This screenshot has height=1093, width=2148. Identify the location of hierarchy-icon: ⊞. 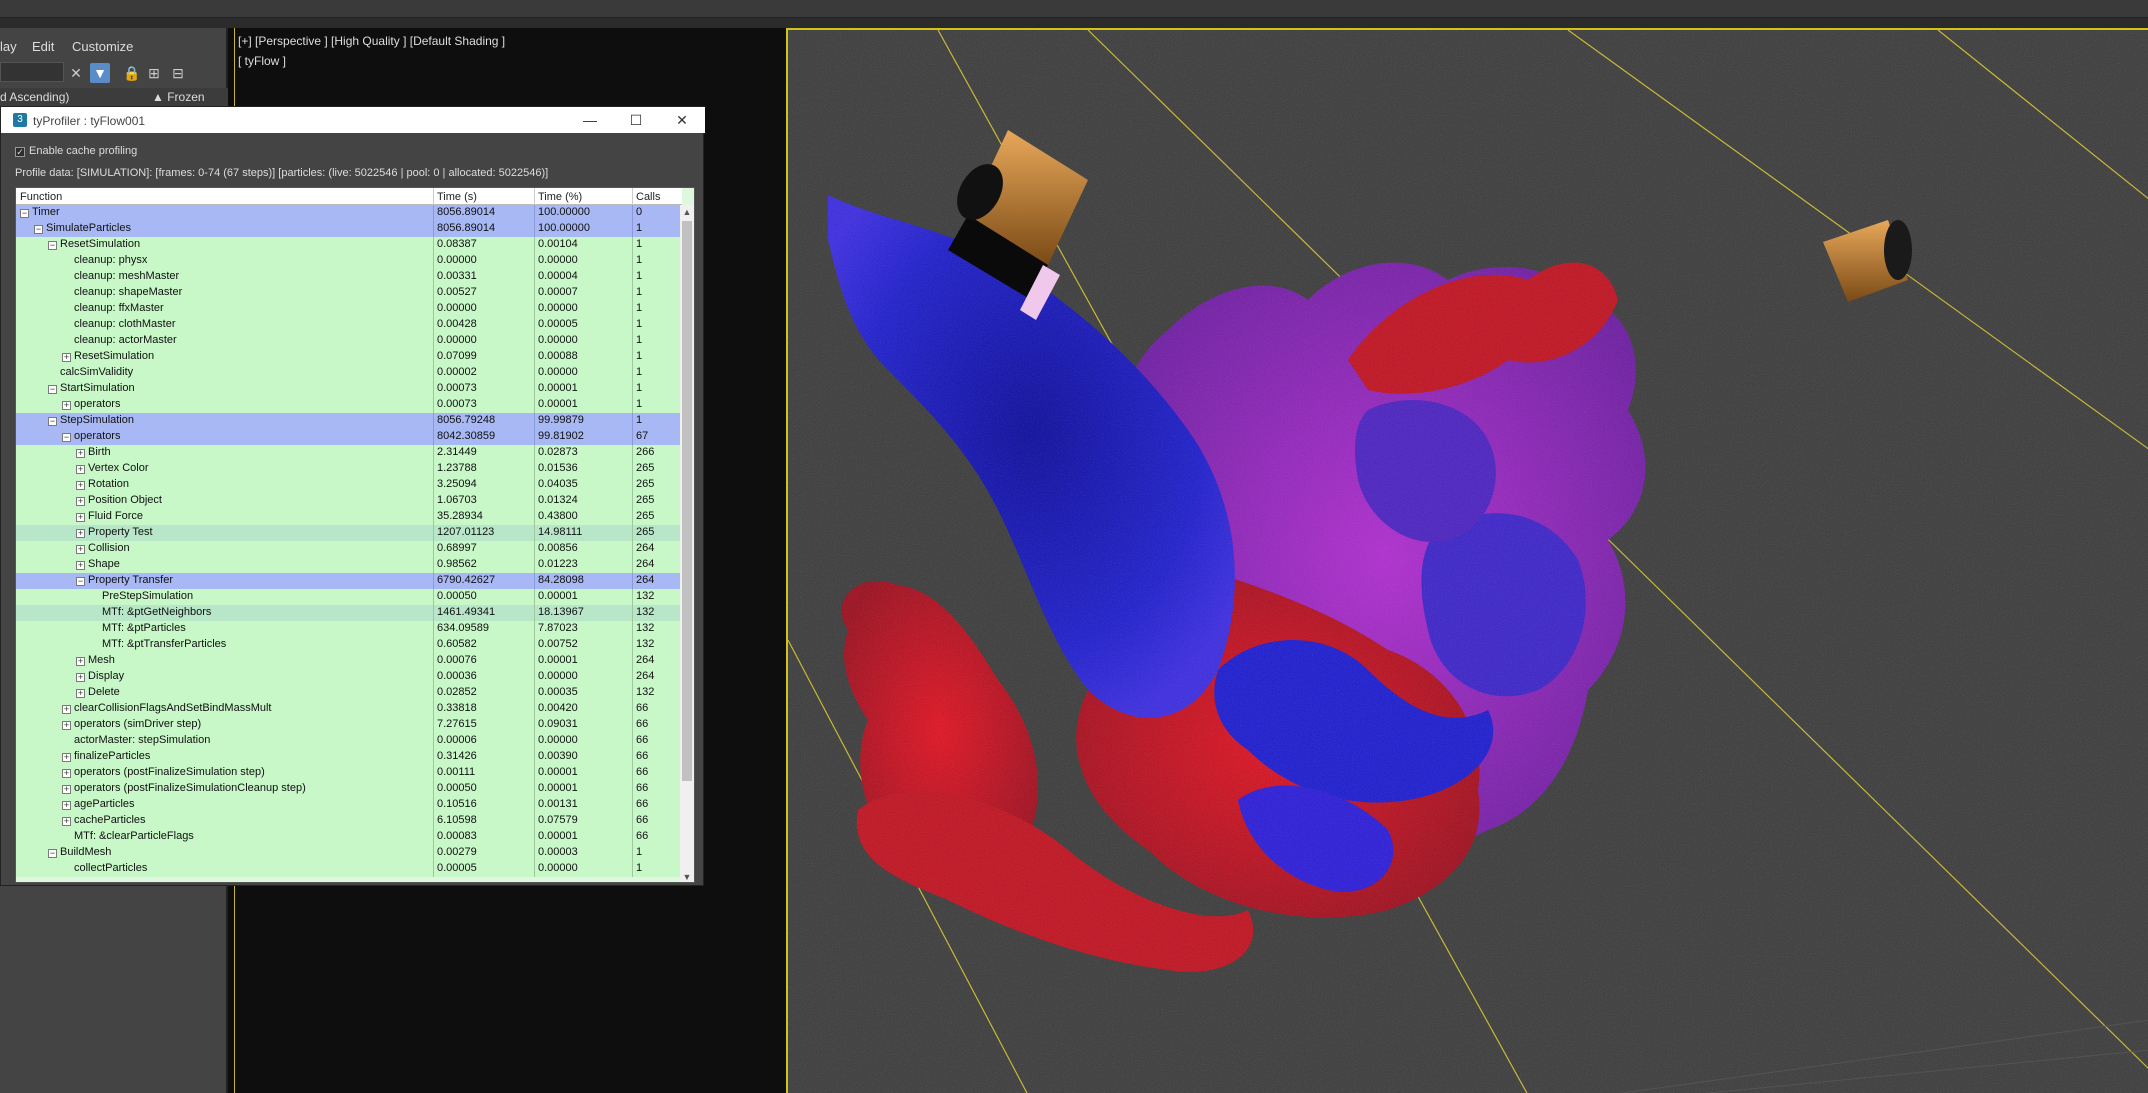
(154, 73).